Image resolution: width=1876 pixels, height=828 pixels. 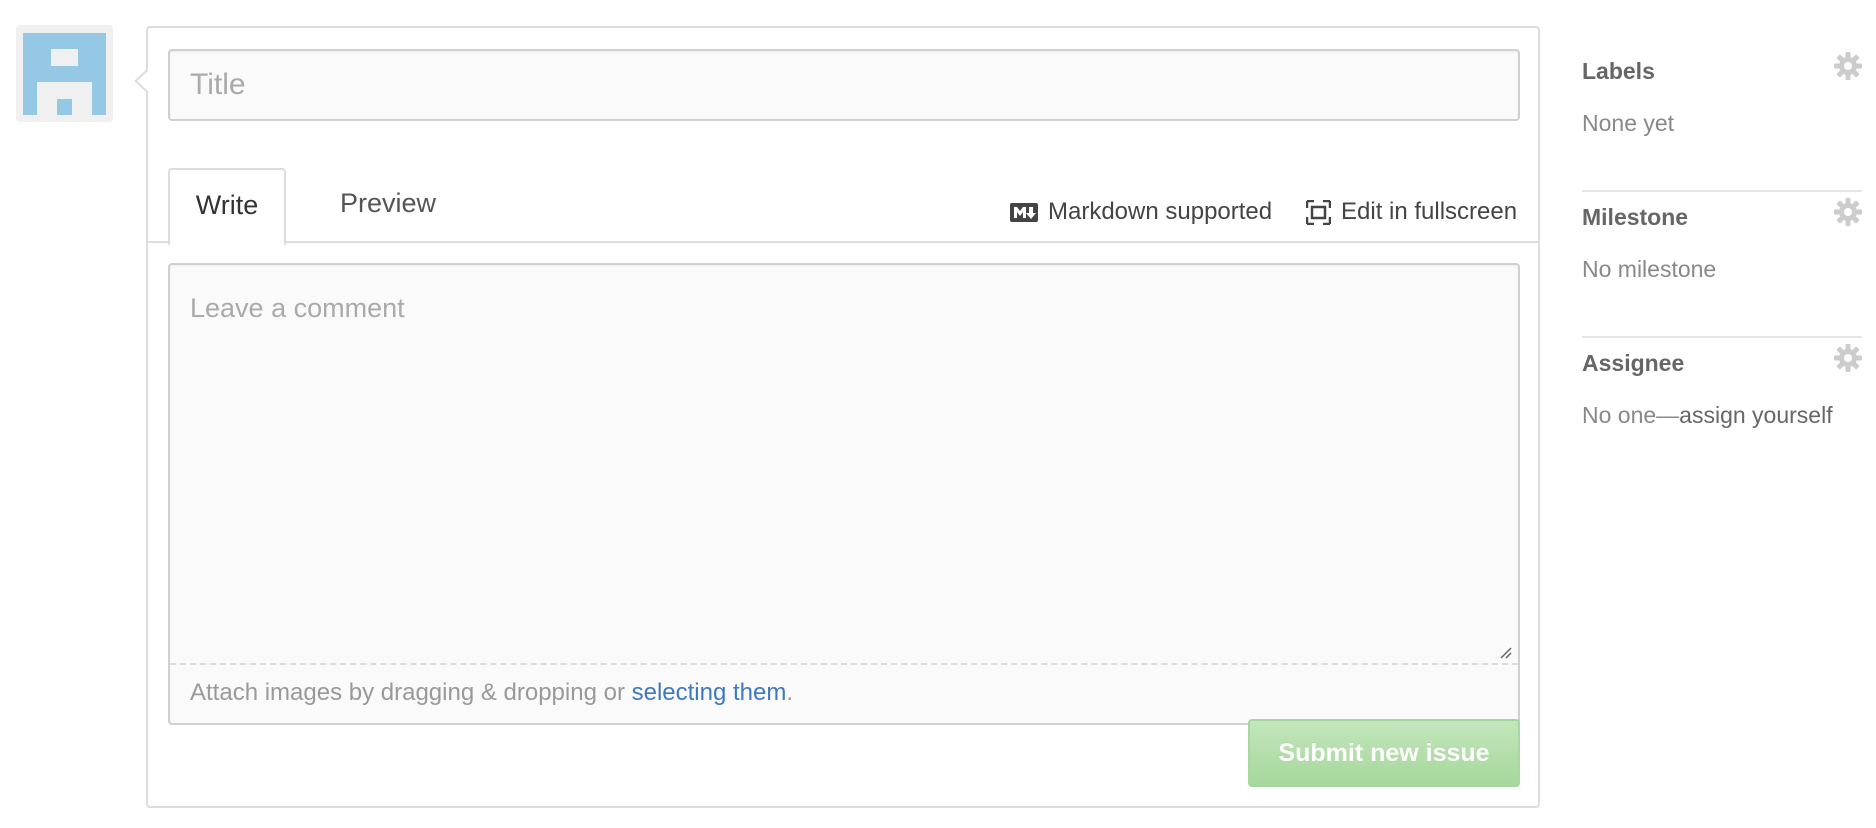 I want to click on select-files-link: selecting them, so click(x=709, y=692).